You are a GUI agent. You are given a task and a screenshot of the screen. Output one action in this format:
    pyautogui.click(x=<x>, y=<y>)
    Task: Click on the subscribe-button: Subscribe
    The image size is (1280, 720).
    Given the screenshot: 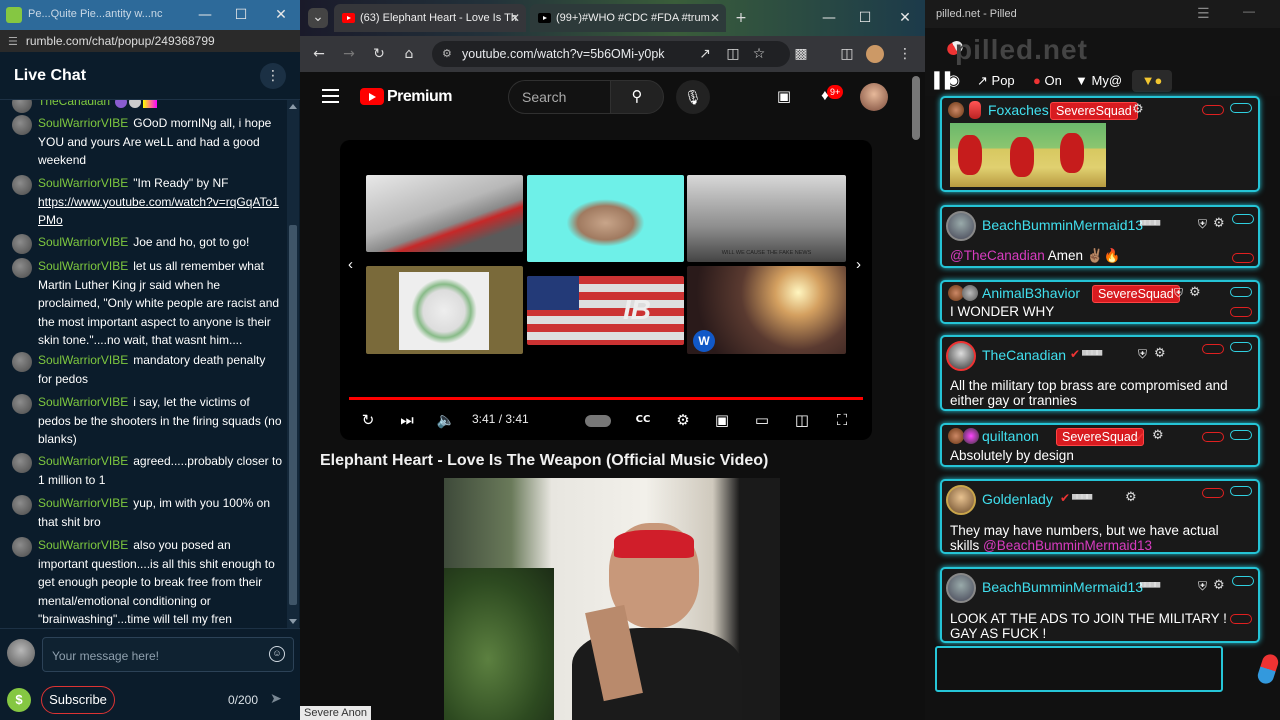 What is the action you would take?
    pyautogui.click(x=78, y=700)
    